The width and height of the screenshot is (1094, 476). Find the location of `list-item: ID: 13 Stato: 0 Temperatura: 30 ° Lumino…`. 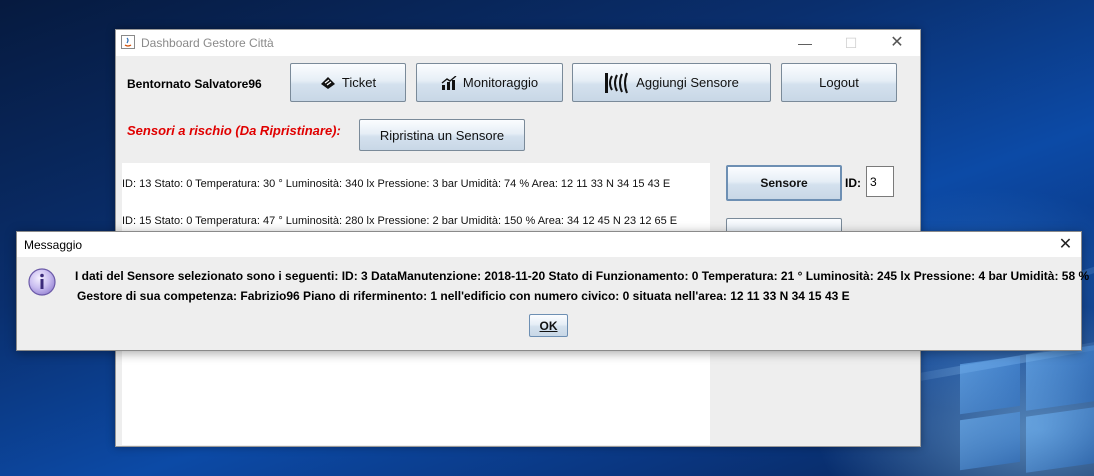

list-item: ID: 13 Stato: 0 Temperatura: 30 ° Lumino… is located at coordinates (396, 184).